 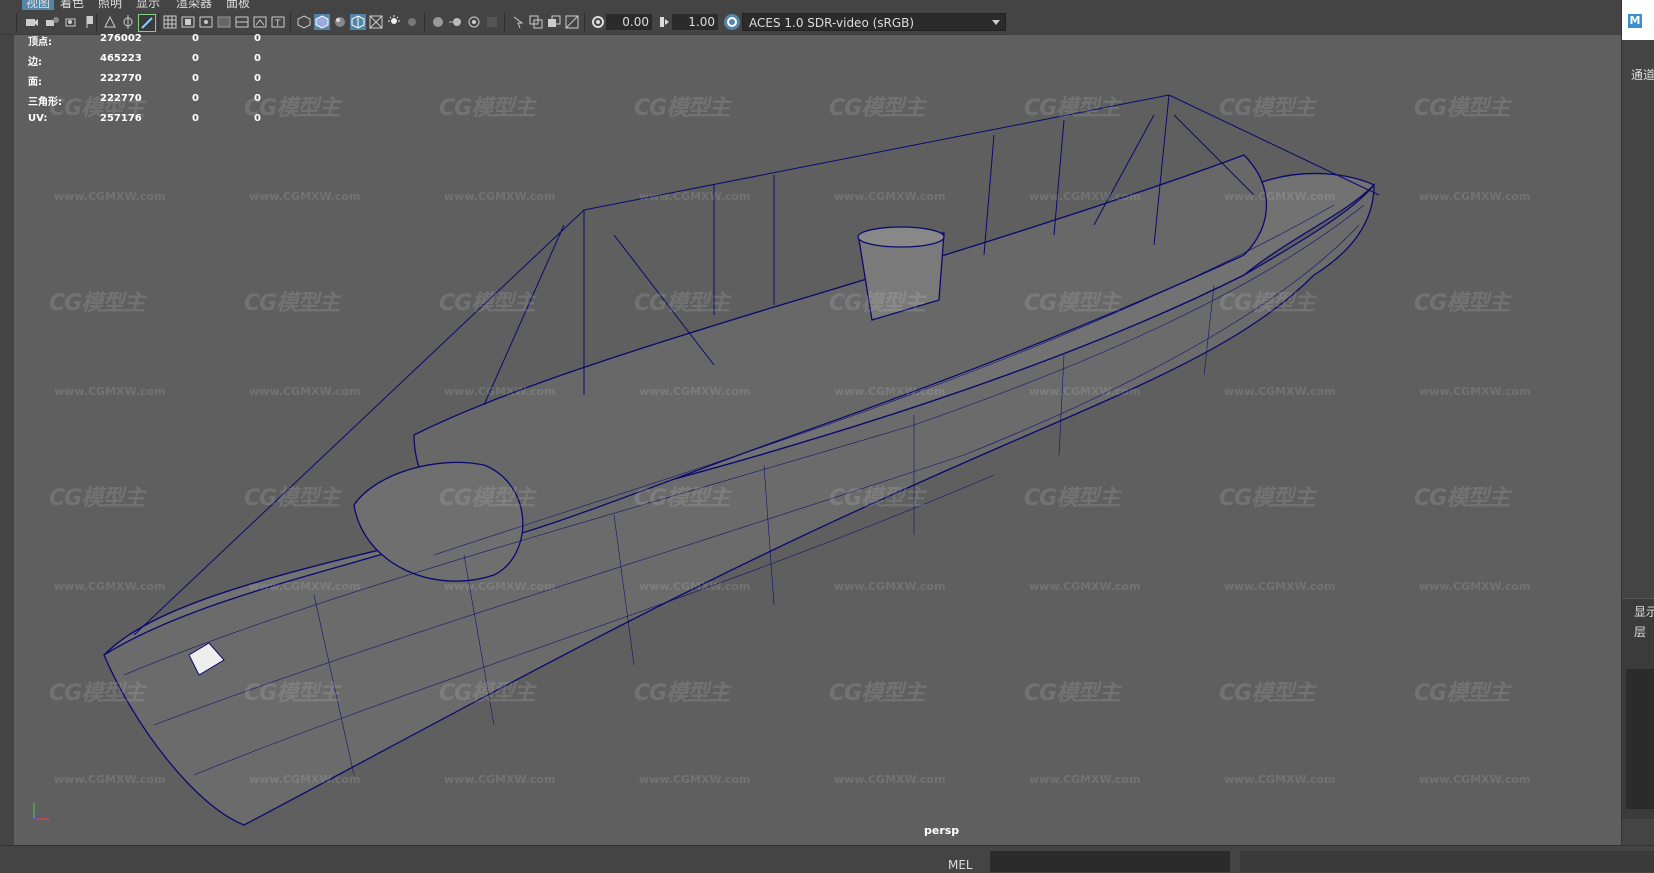 I want to click on resolution-gate-icon, so click(x=206, y=22).